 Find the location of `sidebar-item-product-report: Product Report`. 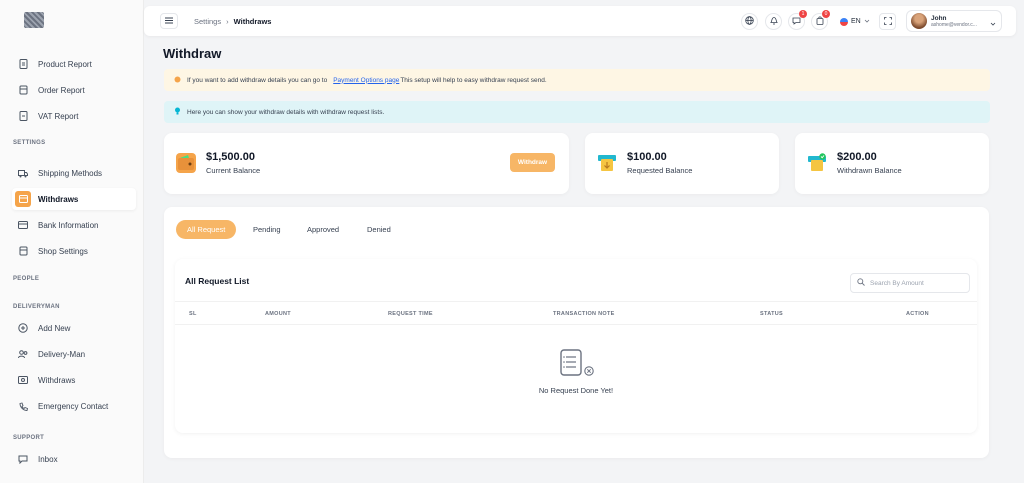

sidebar-item-product-report: Product Report is located at coordinates (74, 64).